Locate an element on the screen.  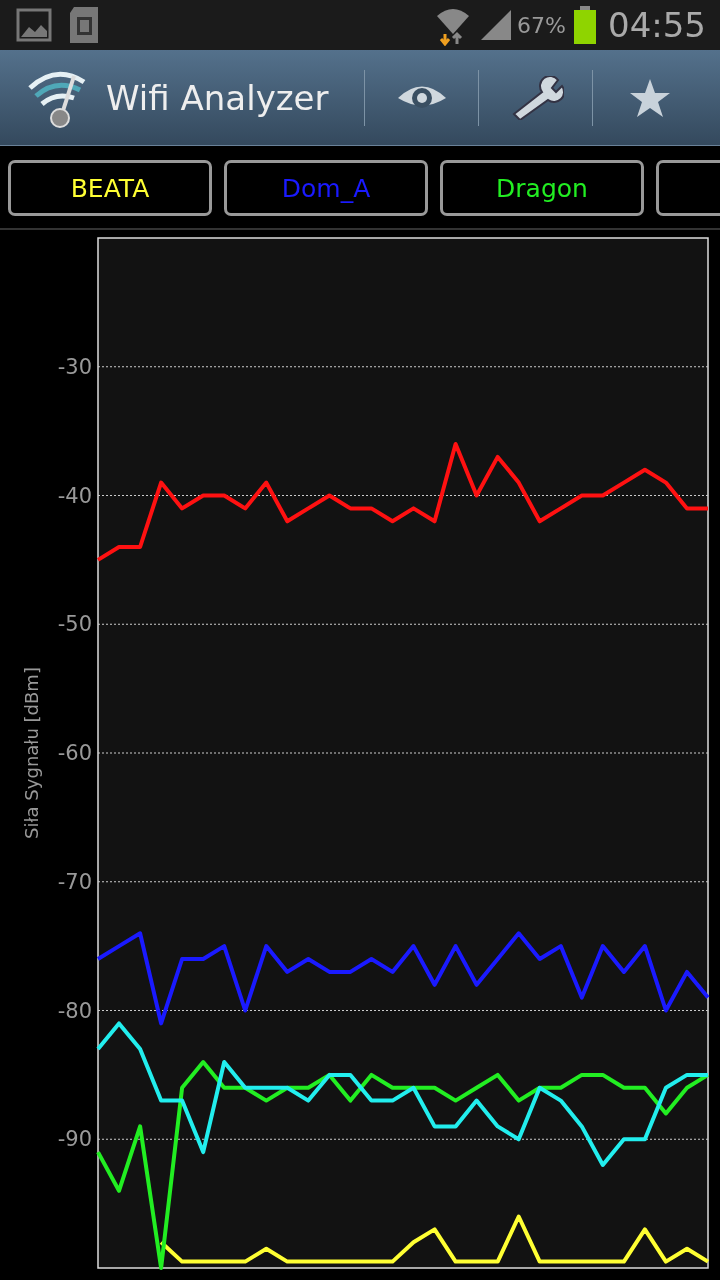
battery-percent: 67% is located at coordinates (541, 25).